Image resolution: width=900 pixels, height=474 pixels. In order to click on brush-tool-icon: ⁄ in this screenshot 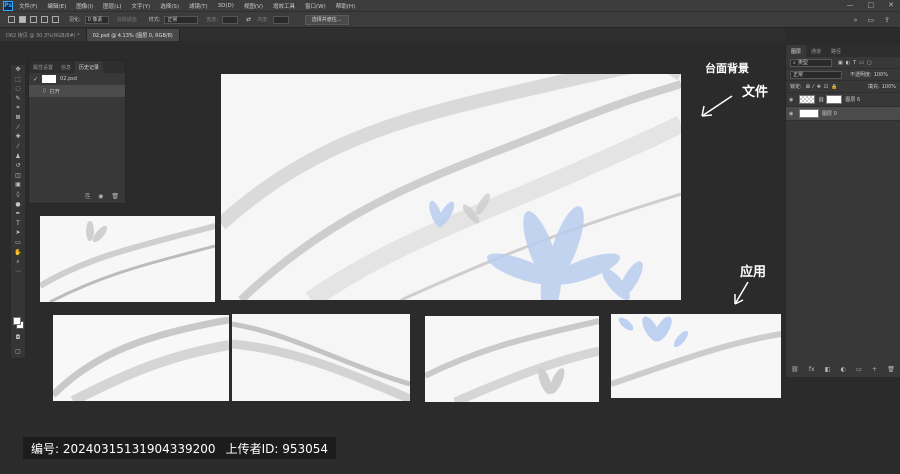, I will do `click(18, 147)`.